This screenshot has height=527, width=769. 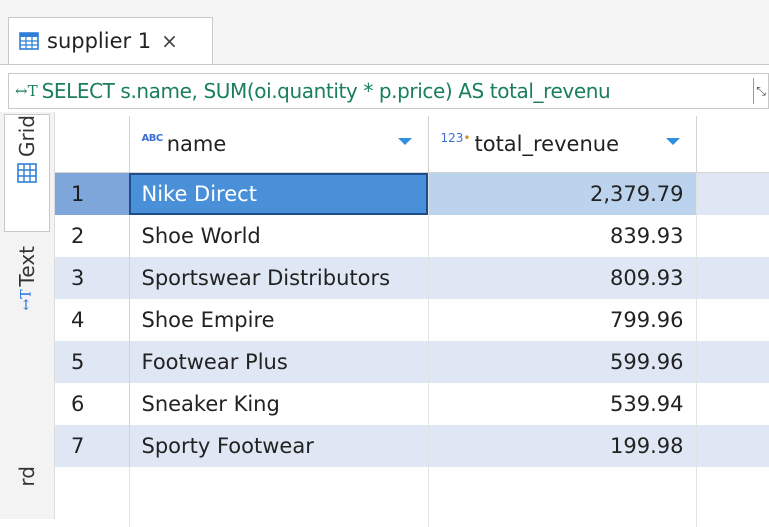 I want to click on table-row: 1 Nike Direct 2,379.79, so click(x=412, y=193).